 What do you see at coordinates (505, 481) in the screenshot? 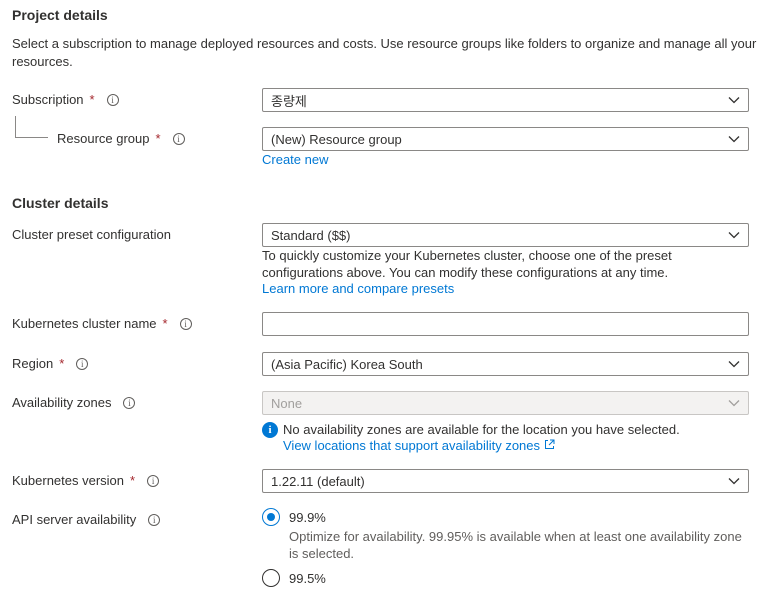
I see `version-dropdown: 1.22.11 (default)` at bounding box center [505, 481].